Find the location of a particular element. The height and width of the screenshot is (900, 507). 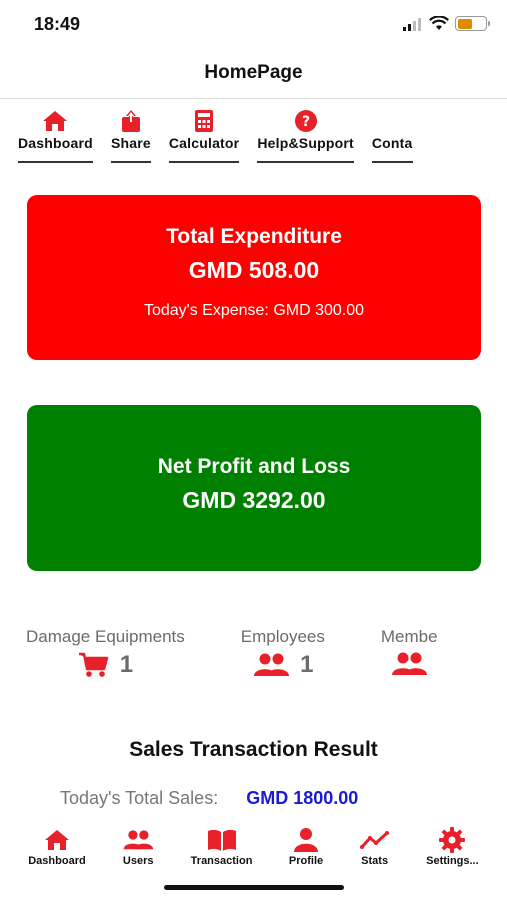

tab-transaction: Transaction is located at coordinates (221, 848).